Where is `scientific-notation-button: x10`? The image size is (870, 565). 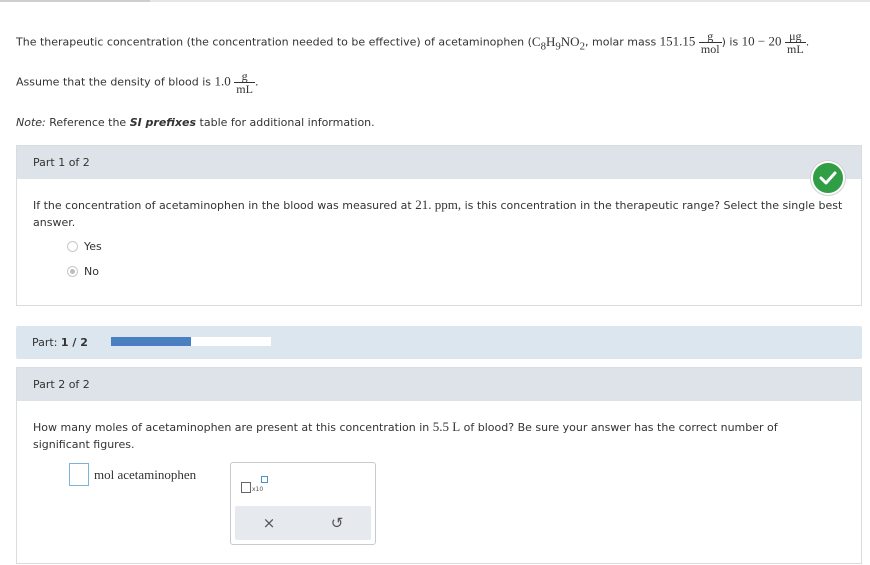
scientific-notation-button: x10 is located at coordinates (256, 486).